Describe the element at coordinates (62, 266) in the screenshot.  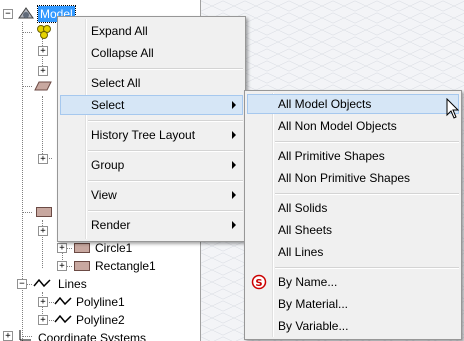
I see `rectangle1-expand-toggle: +` at that location.